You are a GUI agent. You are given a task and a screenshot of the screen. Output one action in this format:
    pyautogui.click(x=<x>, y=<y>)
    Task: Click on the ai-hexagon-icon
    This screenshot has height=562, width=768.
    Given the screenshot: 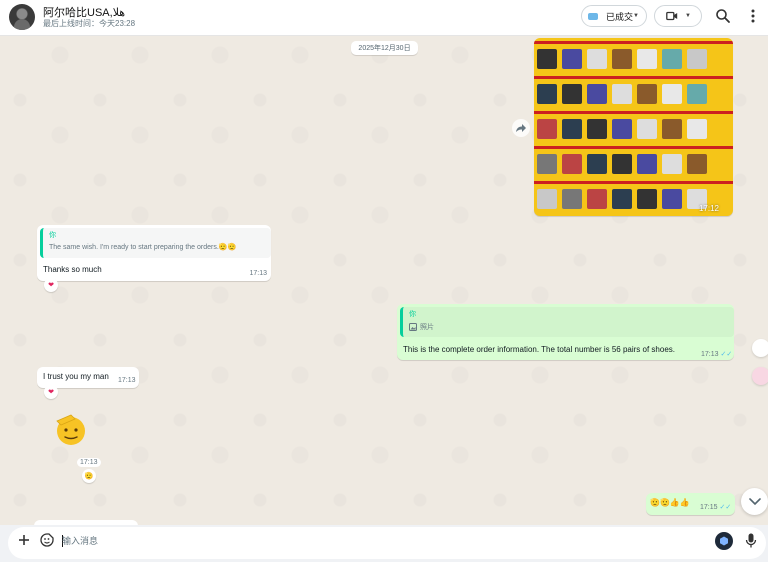 What is the action you would take?
    pyautogui.click(x=724, y=541)
    